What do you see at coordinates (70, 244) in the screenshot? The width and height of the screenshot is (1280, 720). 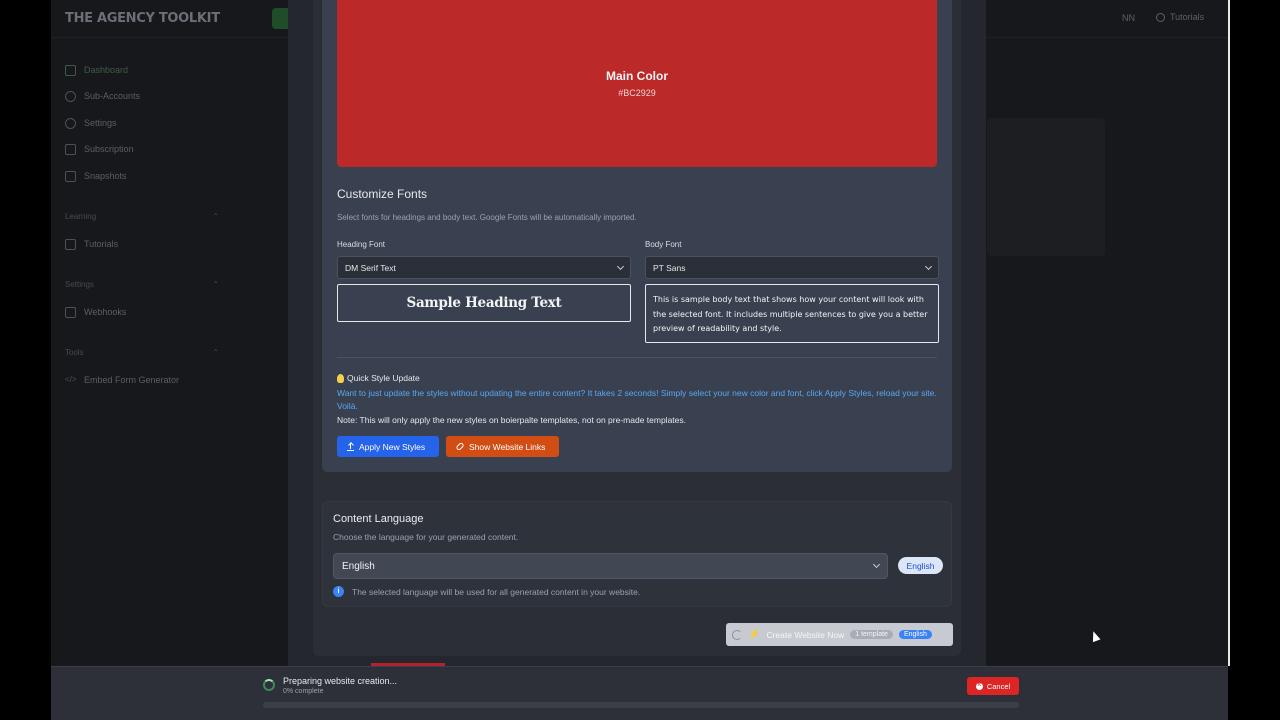 I see `play-icon` at bounding box center [70, 244].